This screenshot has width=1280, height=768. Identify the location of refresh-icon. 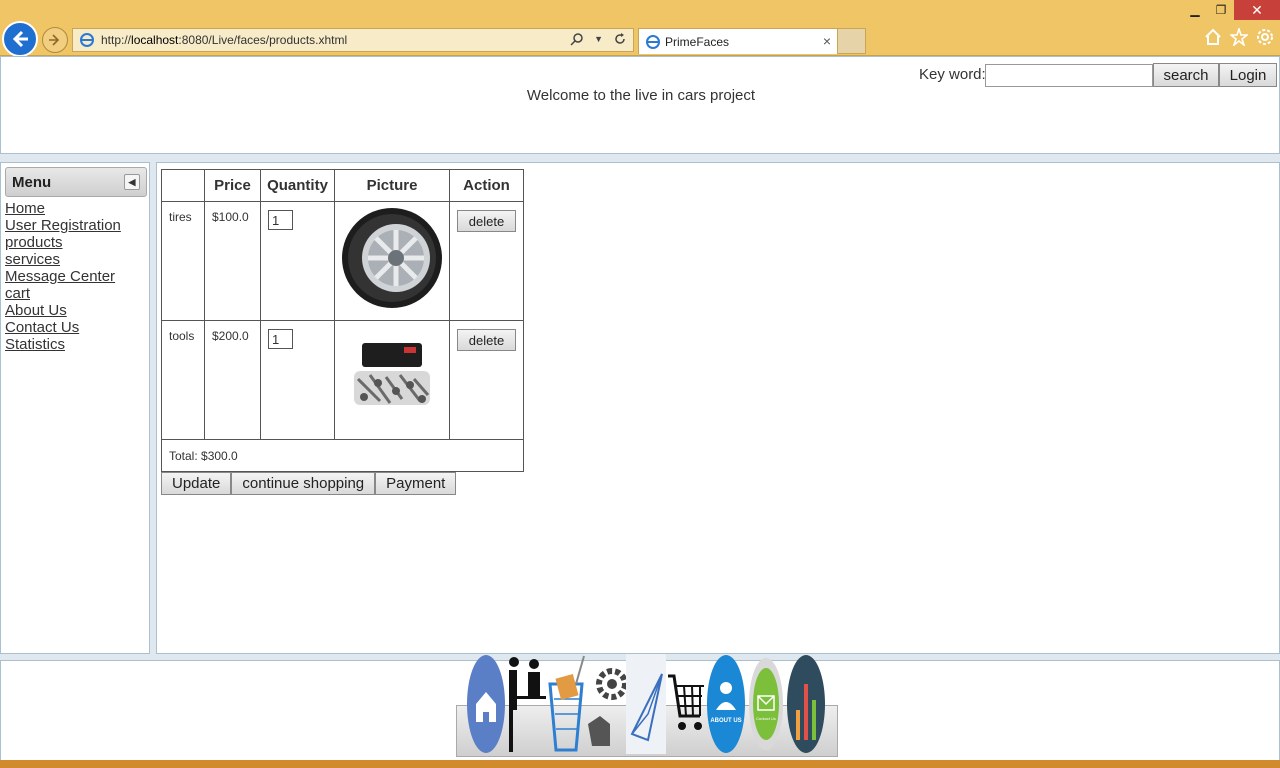
(620, 39).